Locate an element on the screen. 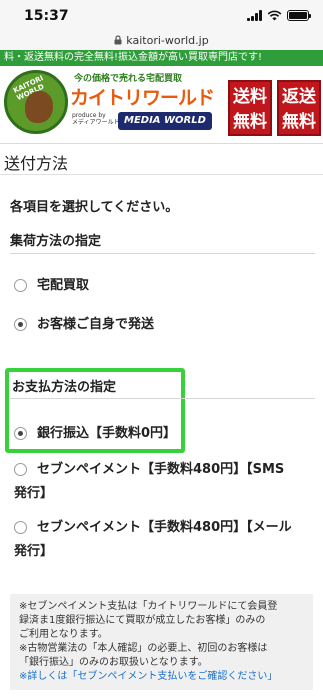 Image resolution: width=323 pixels, height=700 pixels. payment-option-seven-sms-line2: 発行】 is located at coordinates (34, 493).